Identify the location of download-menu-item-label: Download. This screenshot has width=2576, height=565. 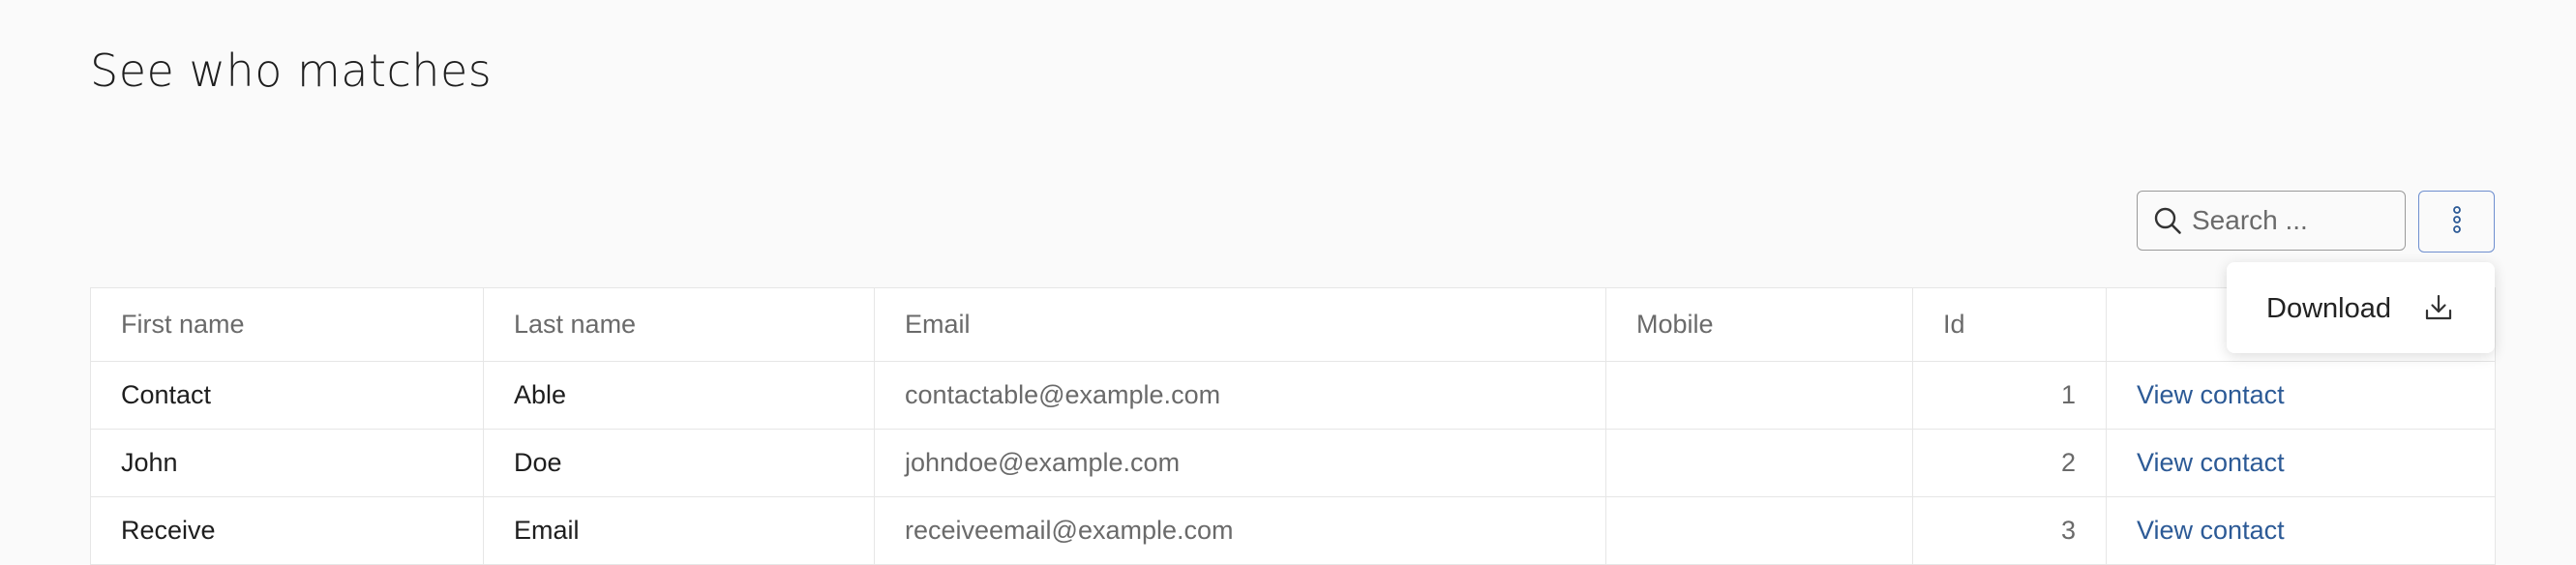
(2328, 309).